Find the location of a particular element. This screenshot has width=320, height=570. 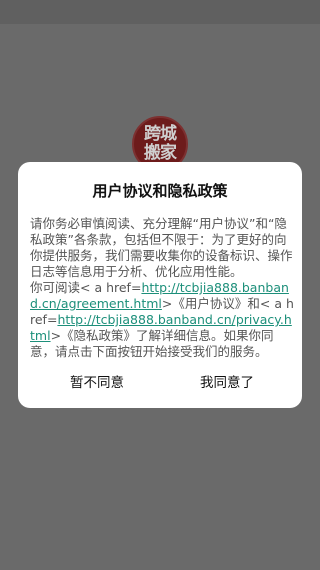

logo-text-line1: 跨城 is located at coordinates (160, 134).